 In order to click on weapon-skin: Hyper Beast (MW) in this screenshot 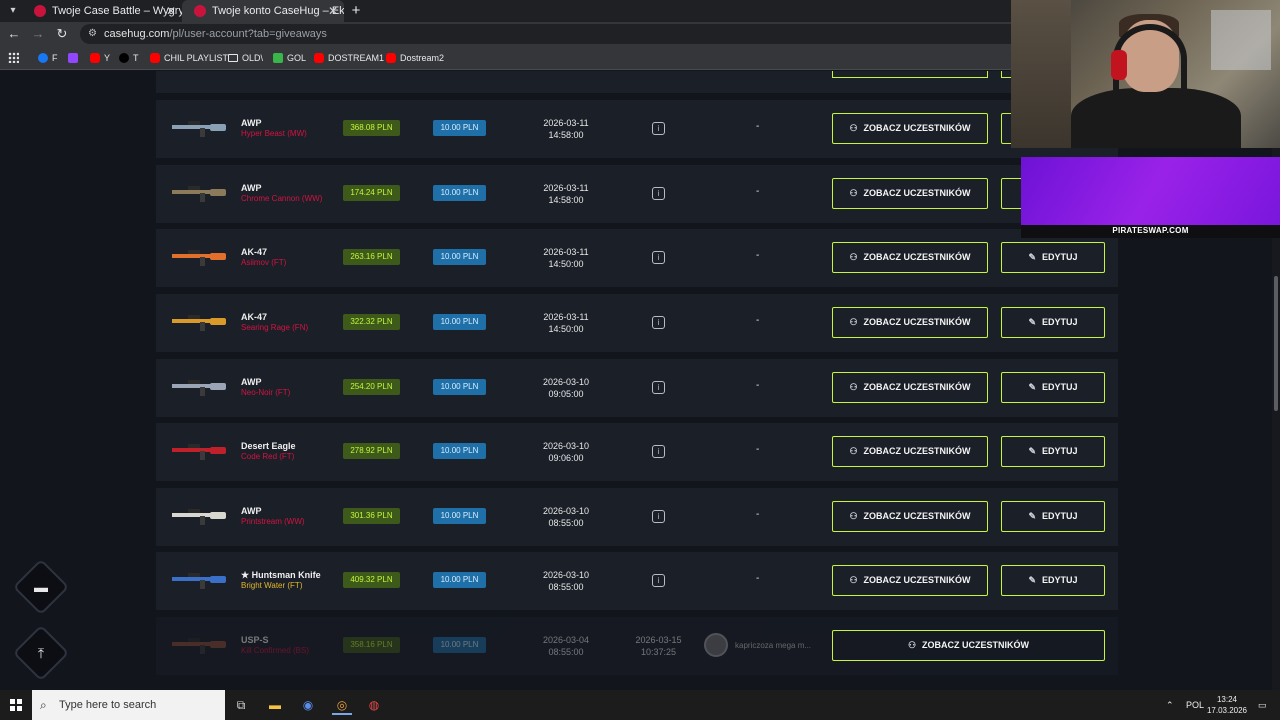, I will do `click(274, 133)`.